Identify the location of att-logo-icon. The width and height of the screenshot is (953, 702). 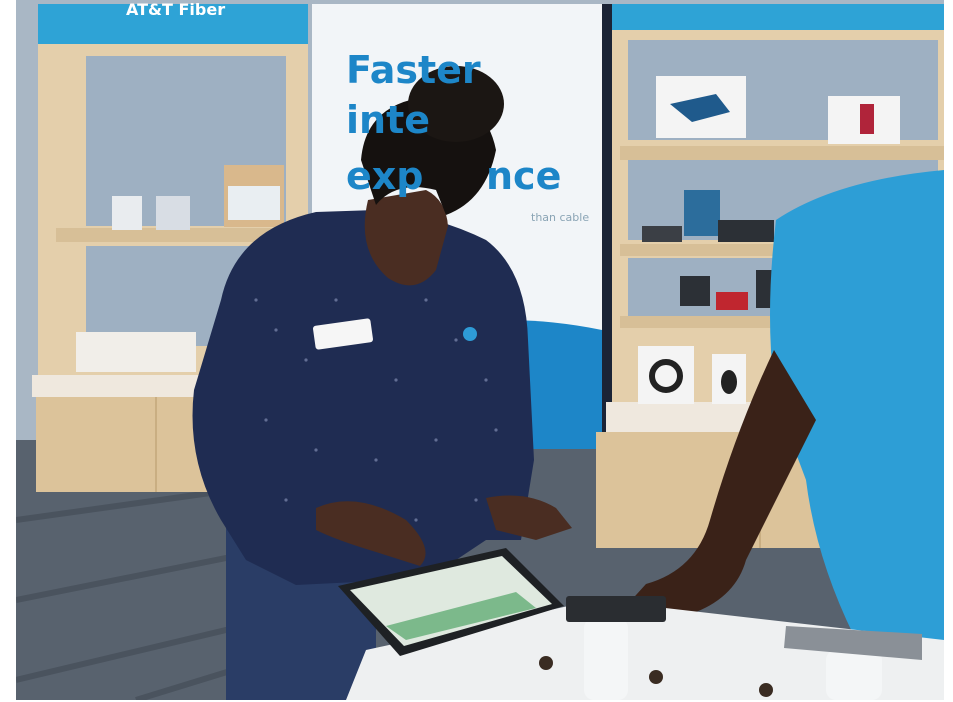
(470, 334).